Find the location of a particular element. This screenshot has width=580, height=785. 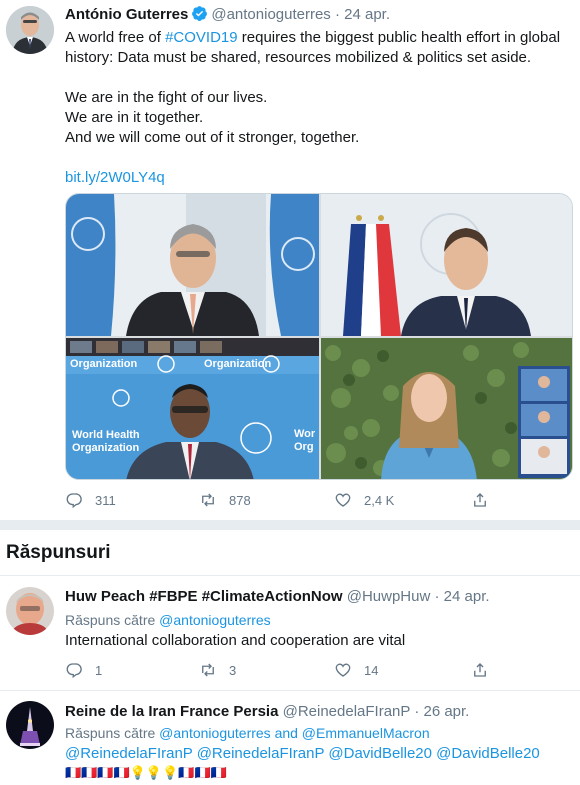

tweet-text-line4: We are in it together. is located at coordinates (134, 117).